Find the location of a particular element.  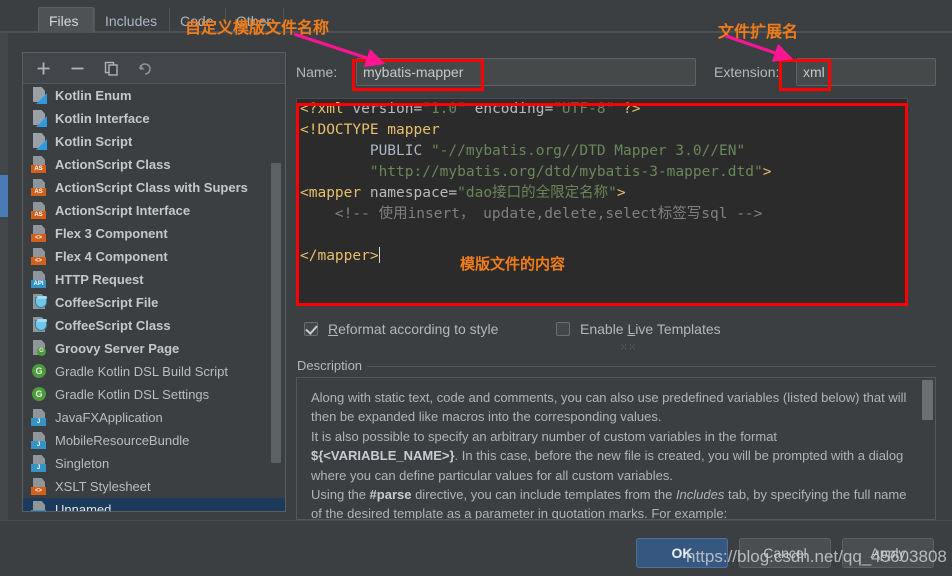

list-item-label: Kotlin Interface is located at coordinates (102, 118).